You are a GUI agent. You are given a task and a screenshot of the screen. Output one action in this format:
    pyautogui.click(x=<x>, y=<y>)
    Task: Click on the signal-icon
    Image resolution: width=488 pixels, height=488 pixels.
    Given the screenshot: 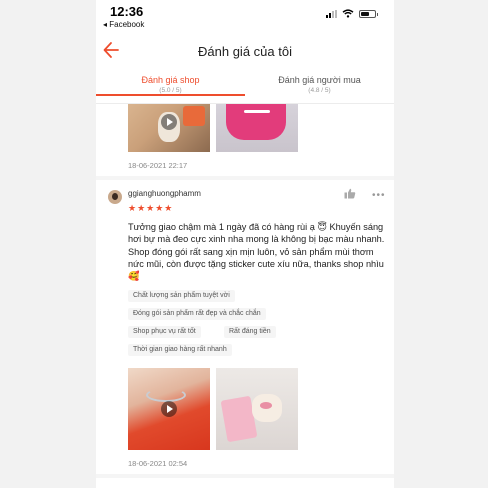 What is the action you would take?
    pyautogui.click(x=331, y=13)
    